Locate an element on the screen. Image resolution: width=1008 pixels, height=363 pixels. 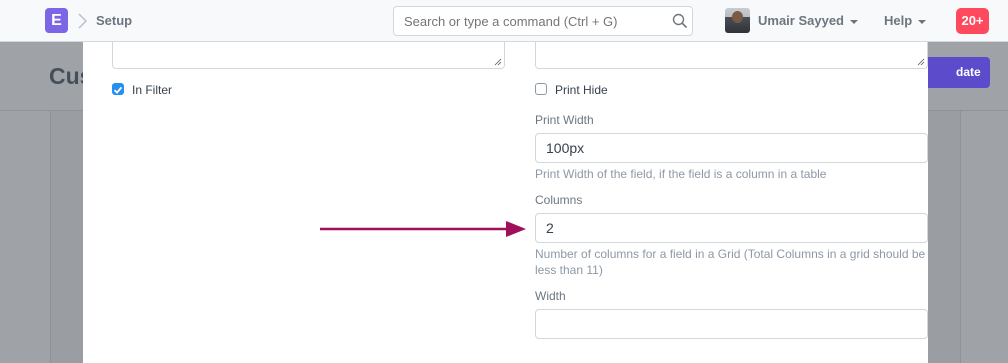
page-card-edge-right is located at coordinates (944, 237).